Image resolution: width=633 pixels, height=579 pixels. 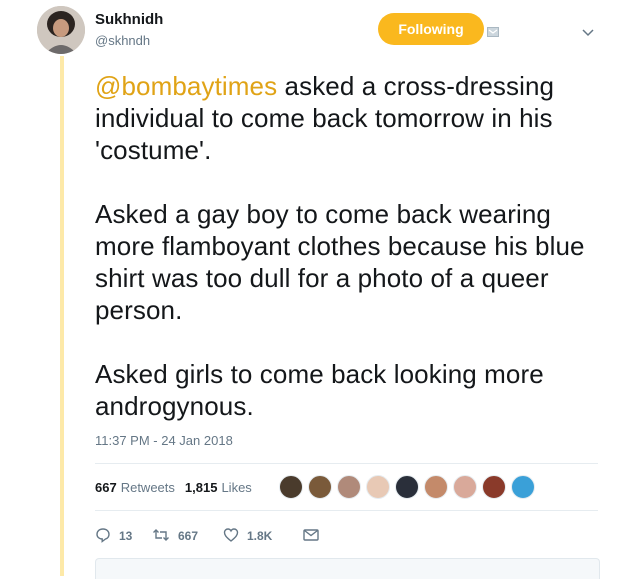 What do you see at coordinates (165, 536) in the screenshot?
I see `retweet-icon` at bounding box center [165, 536].